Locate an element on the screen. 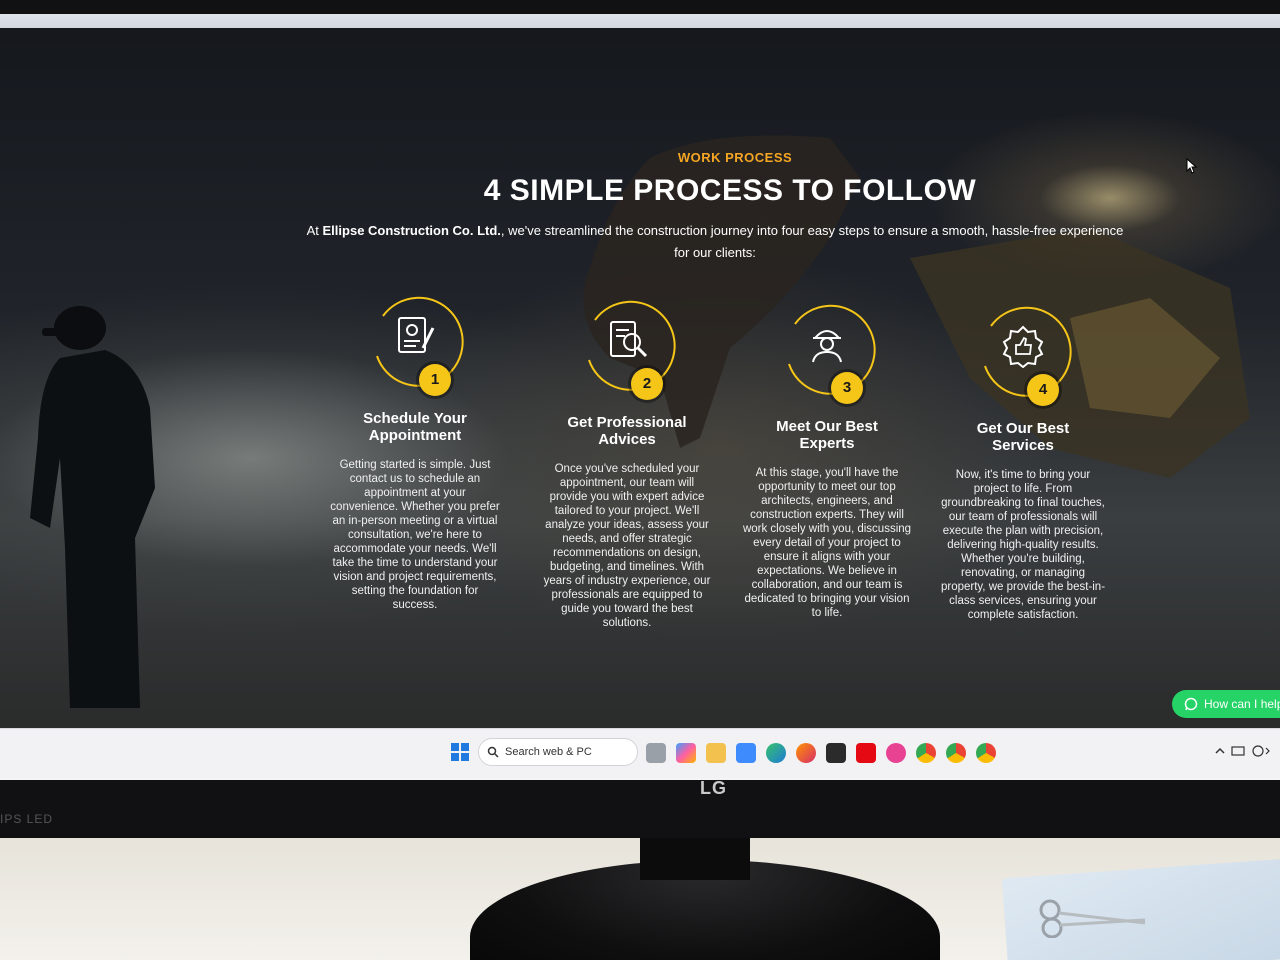 This screenshot has width=1280, height=960. whatsapp-chat-button: How can I help is located at coordinates (1226, 704).